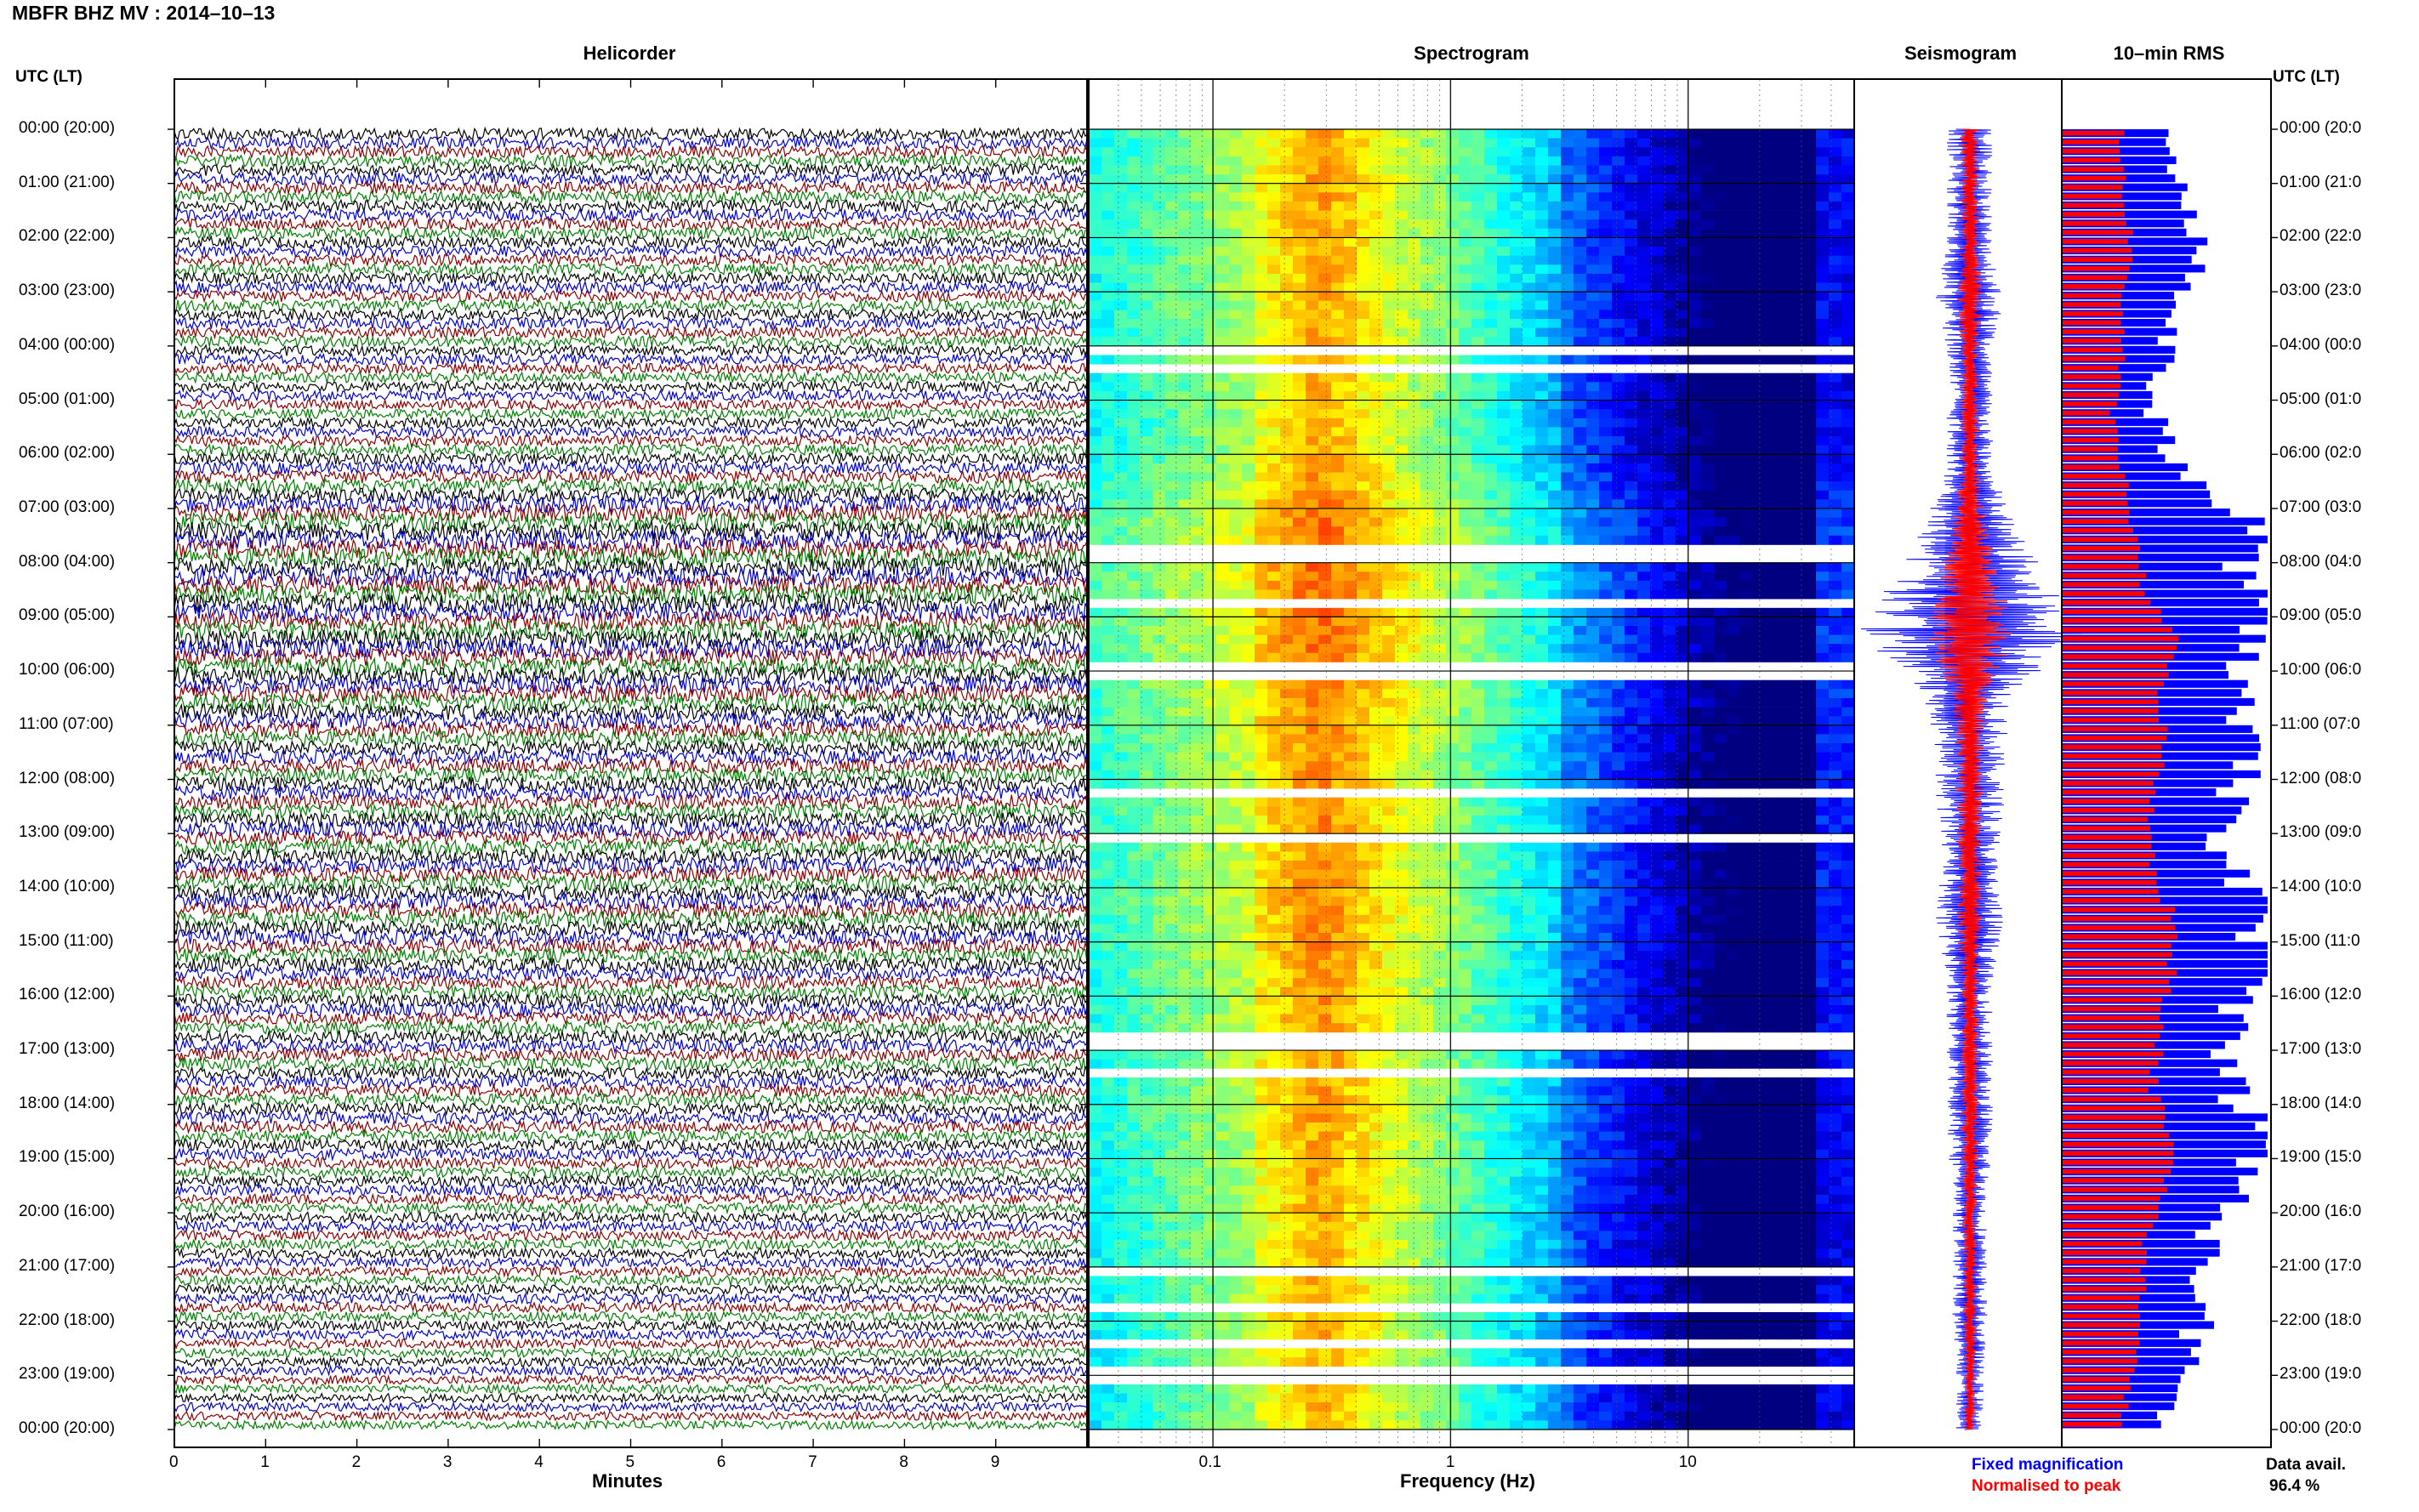  What do you see at coordinates (2321, 995) in the screenshot?
I see `time-label-right: 16:00 (12:0` at bounding box center [2321, 995].